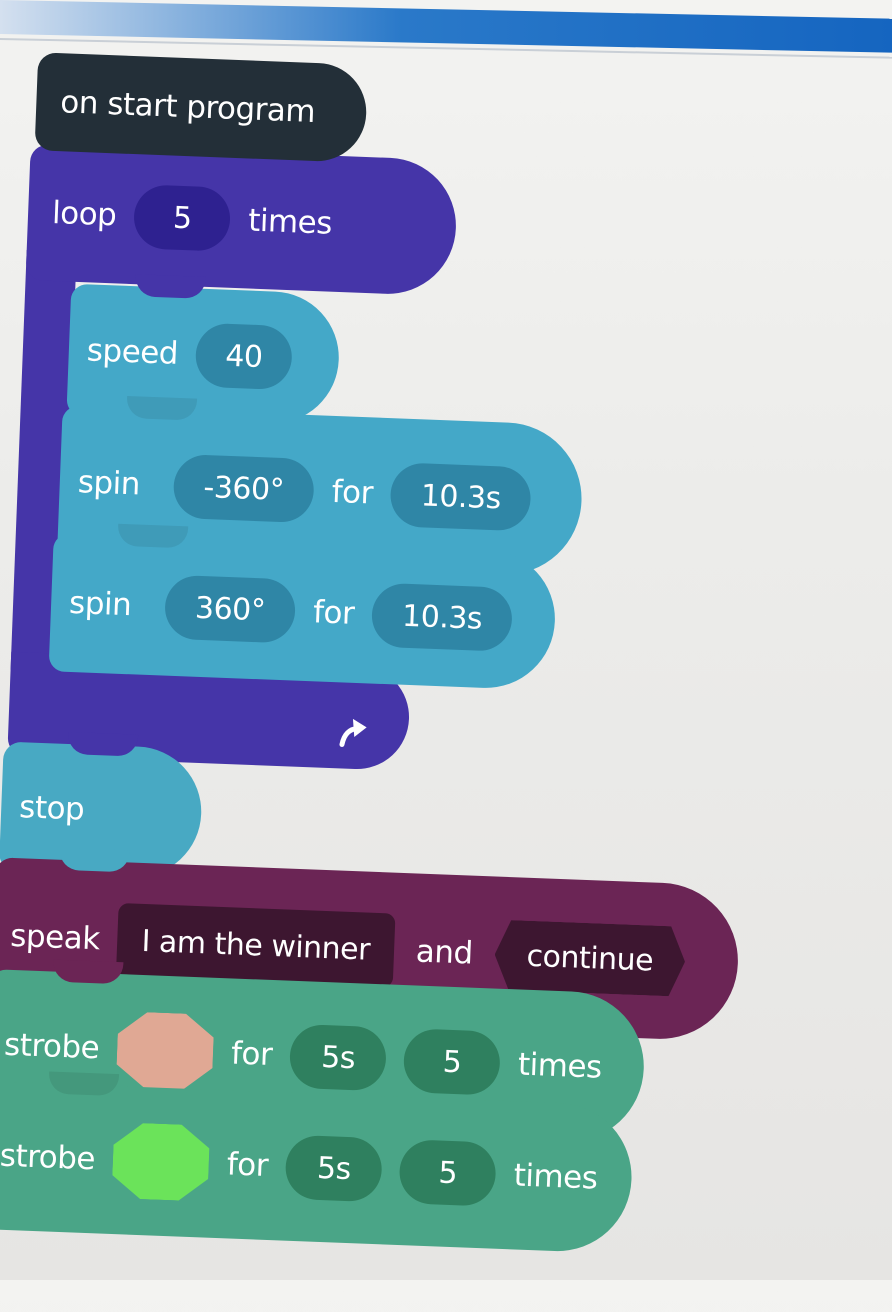  What do you see at coordinates (333, 613) in the screenshot?
I see `spin-2-for-label: for` at bounding box center [333, 613].